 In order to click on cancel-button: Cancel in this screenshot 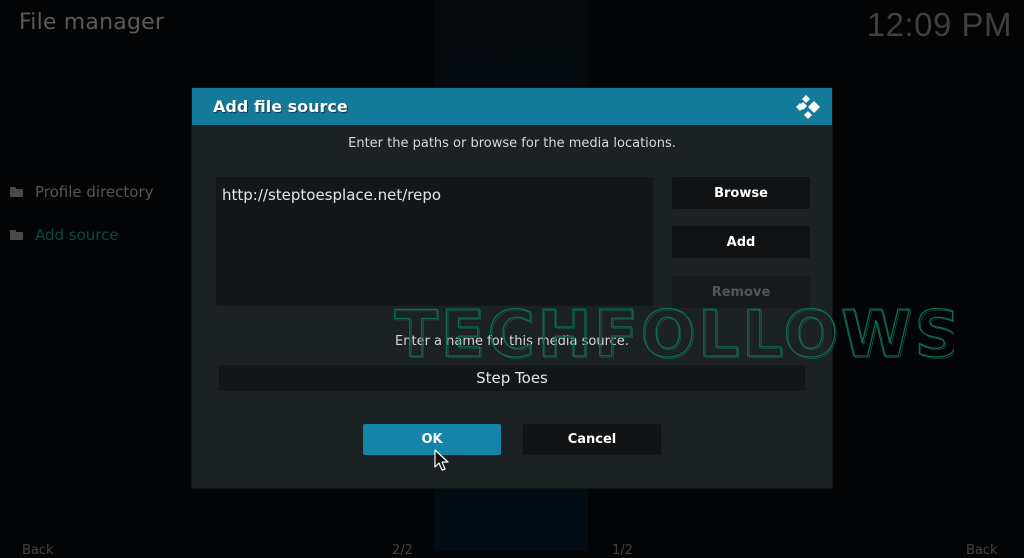, I will do `click(592, 439)`.